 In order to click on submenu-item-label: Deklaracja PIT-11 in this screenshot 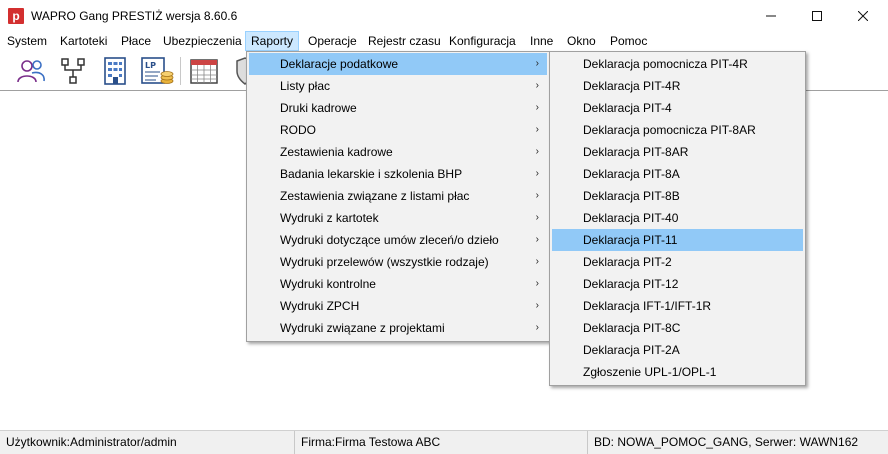, I will do `click(630, 240)`.